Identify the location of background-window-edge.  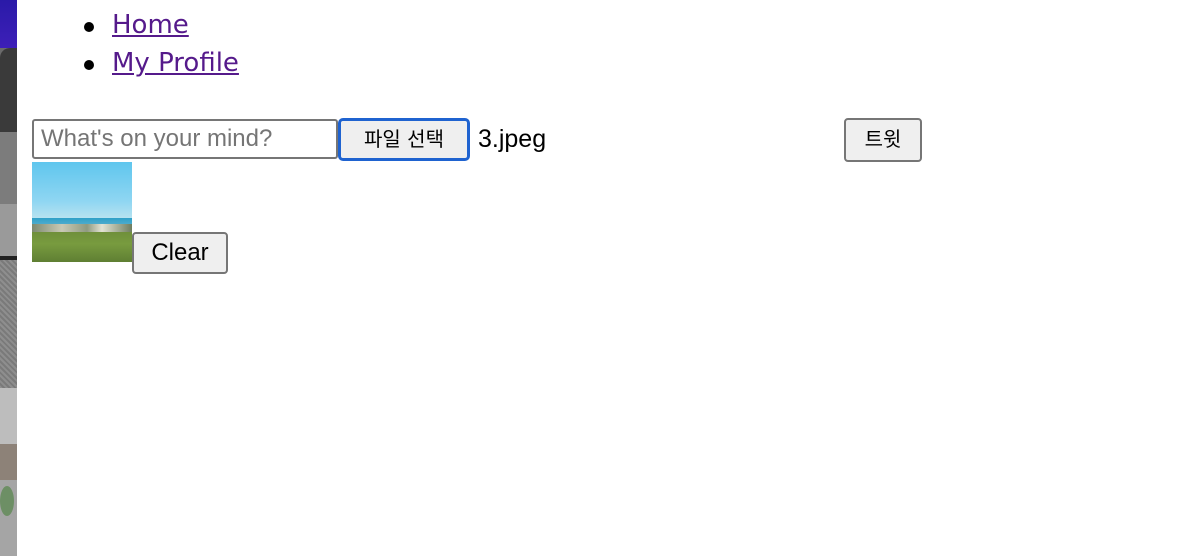
(8, 278).